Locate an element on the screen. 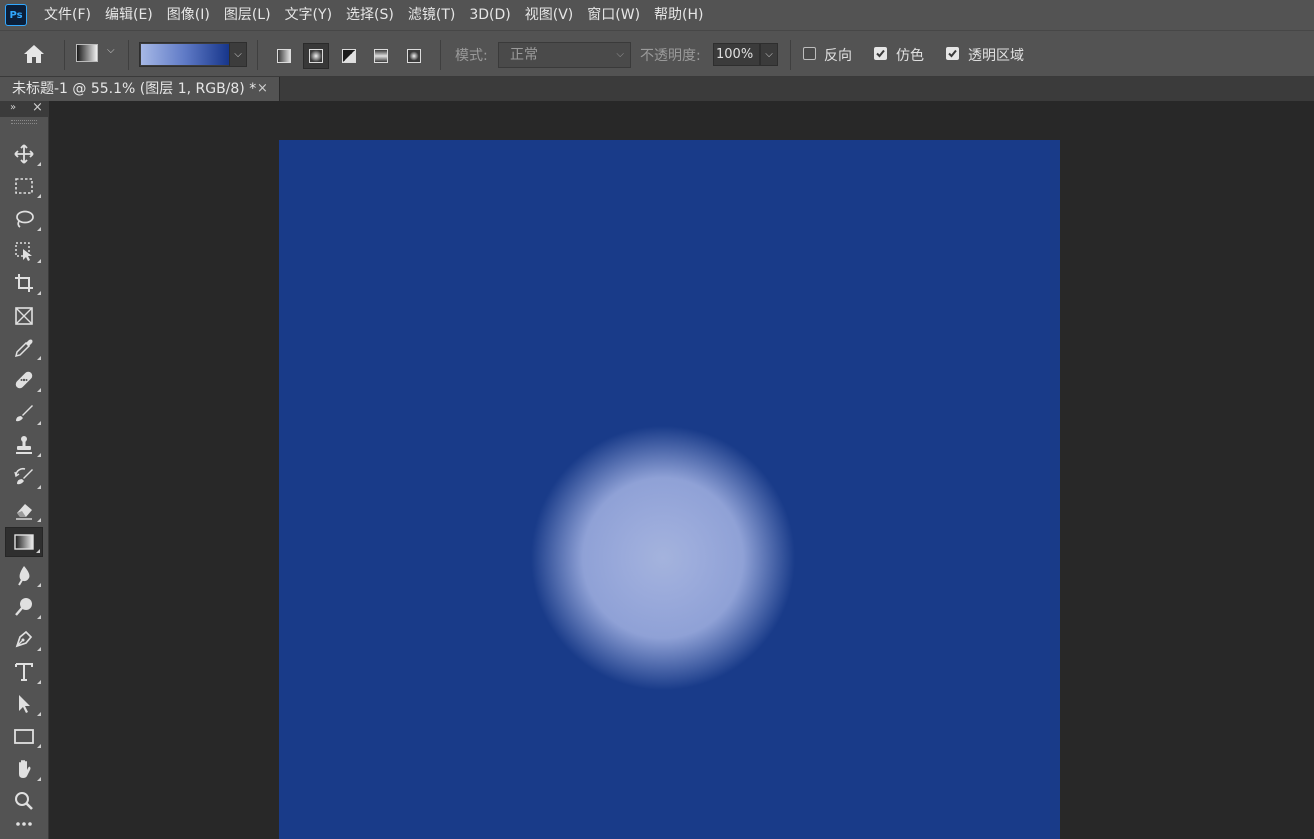 The image size is (1314, 839). linear-gradient-icon is located at coordinates (284, 56).